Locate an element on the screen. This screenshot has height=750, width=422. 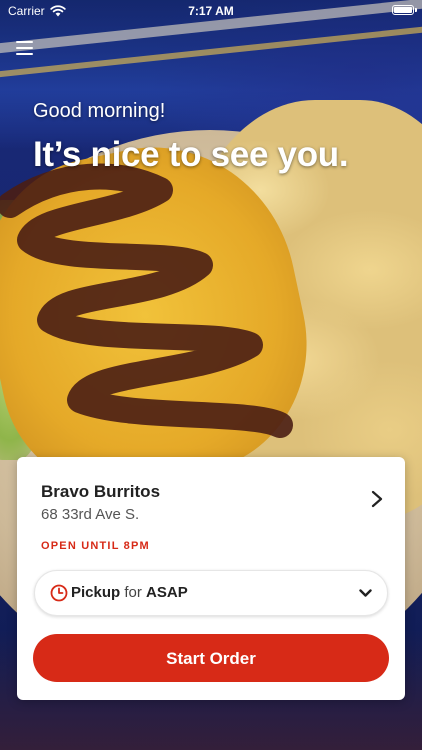
start-order-button: Start Order is located at coordinates (211, 658).